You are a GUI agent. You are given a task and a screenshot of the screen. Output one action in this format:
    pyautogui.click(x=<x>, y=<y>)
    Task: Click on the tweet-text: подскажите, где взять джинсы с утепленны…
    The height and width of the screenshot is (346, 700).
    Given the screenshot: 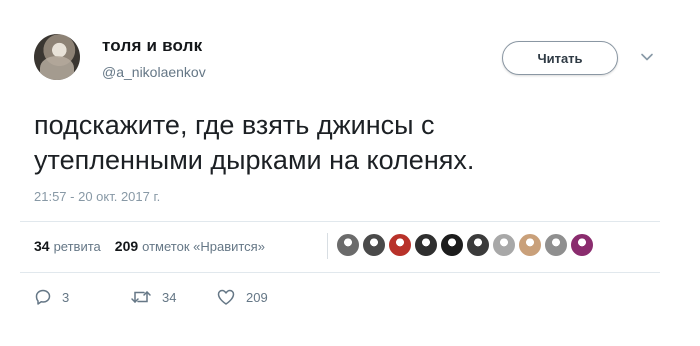 What is the action you would take?
    pyautogui.click(x=254, y=142)
    